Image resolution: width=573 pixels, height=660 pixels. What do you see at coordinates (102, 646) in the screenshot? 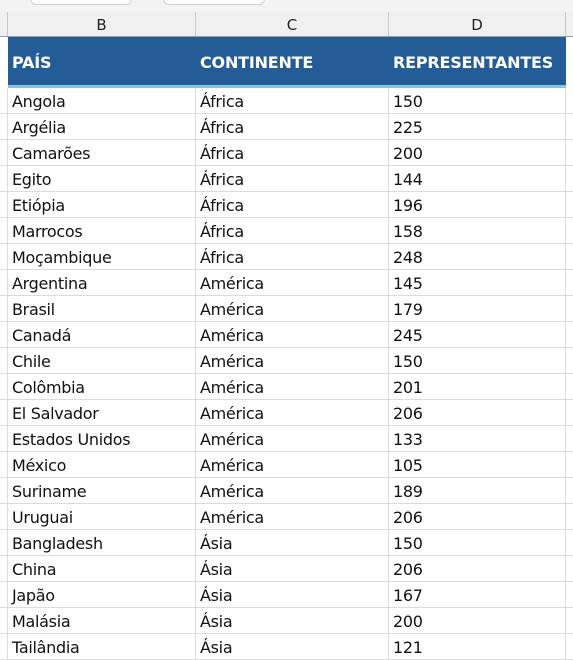
I see `cell-pais: Tailândia` at bounding box center [102, 646].